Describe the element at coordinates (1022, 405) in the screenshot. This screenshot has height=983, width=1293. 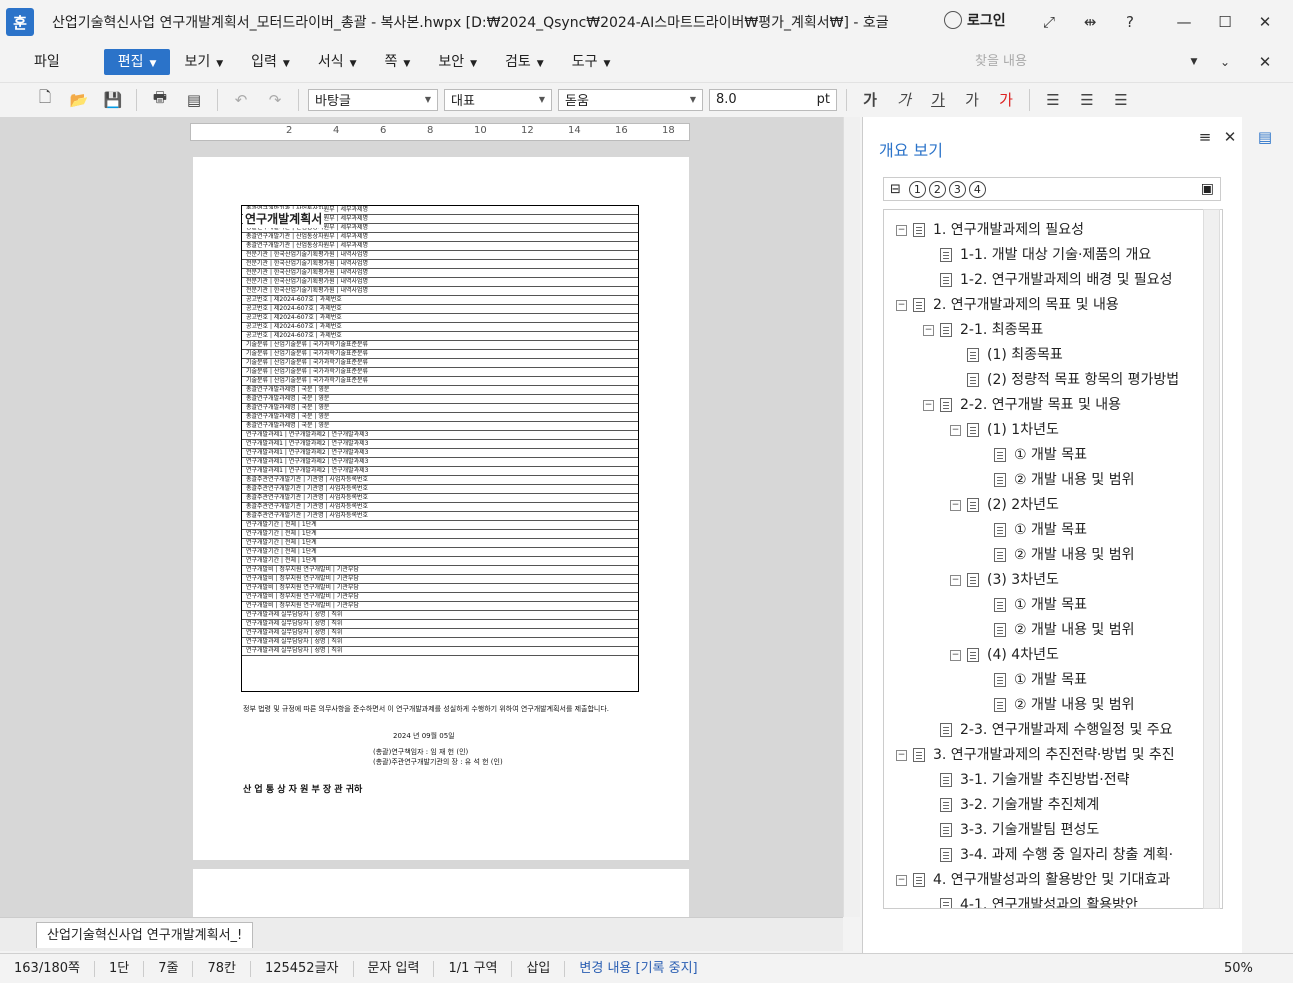
I see `outline-item: − 2-2. 연구개발 목표 및 내용` at that location.